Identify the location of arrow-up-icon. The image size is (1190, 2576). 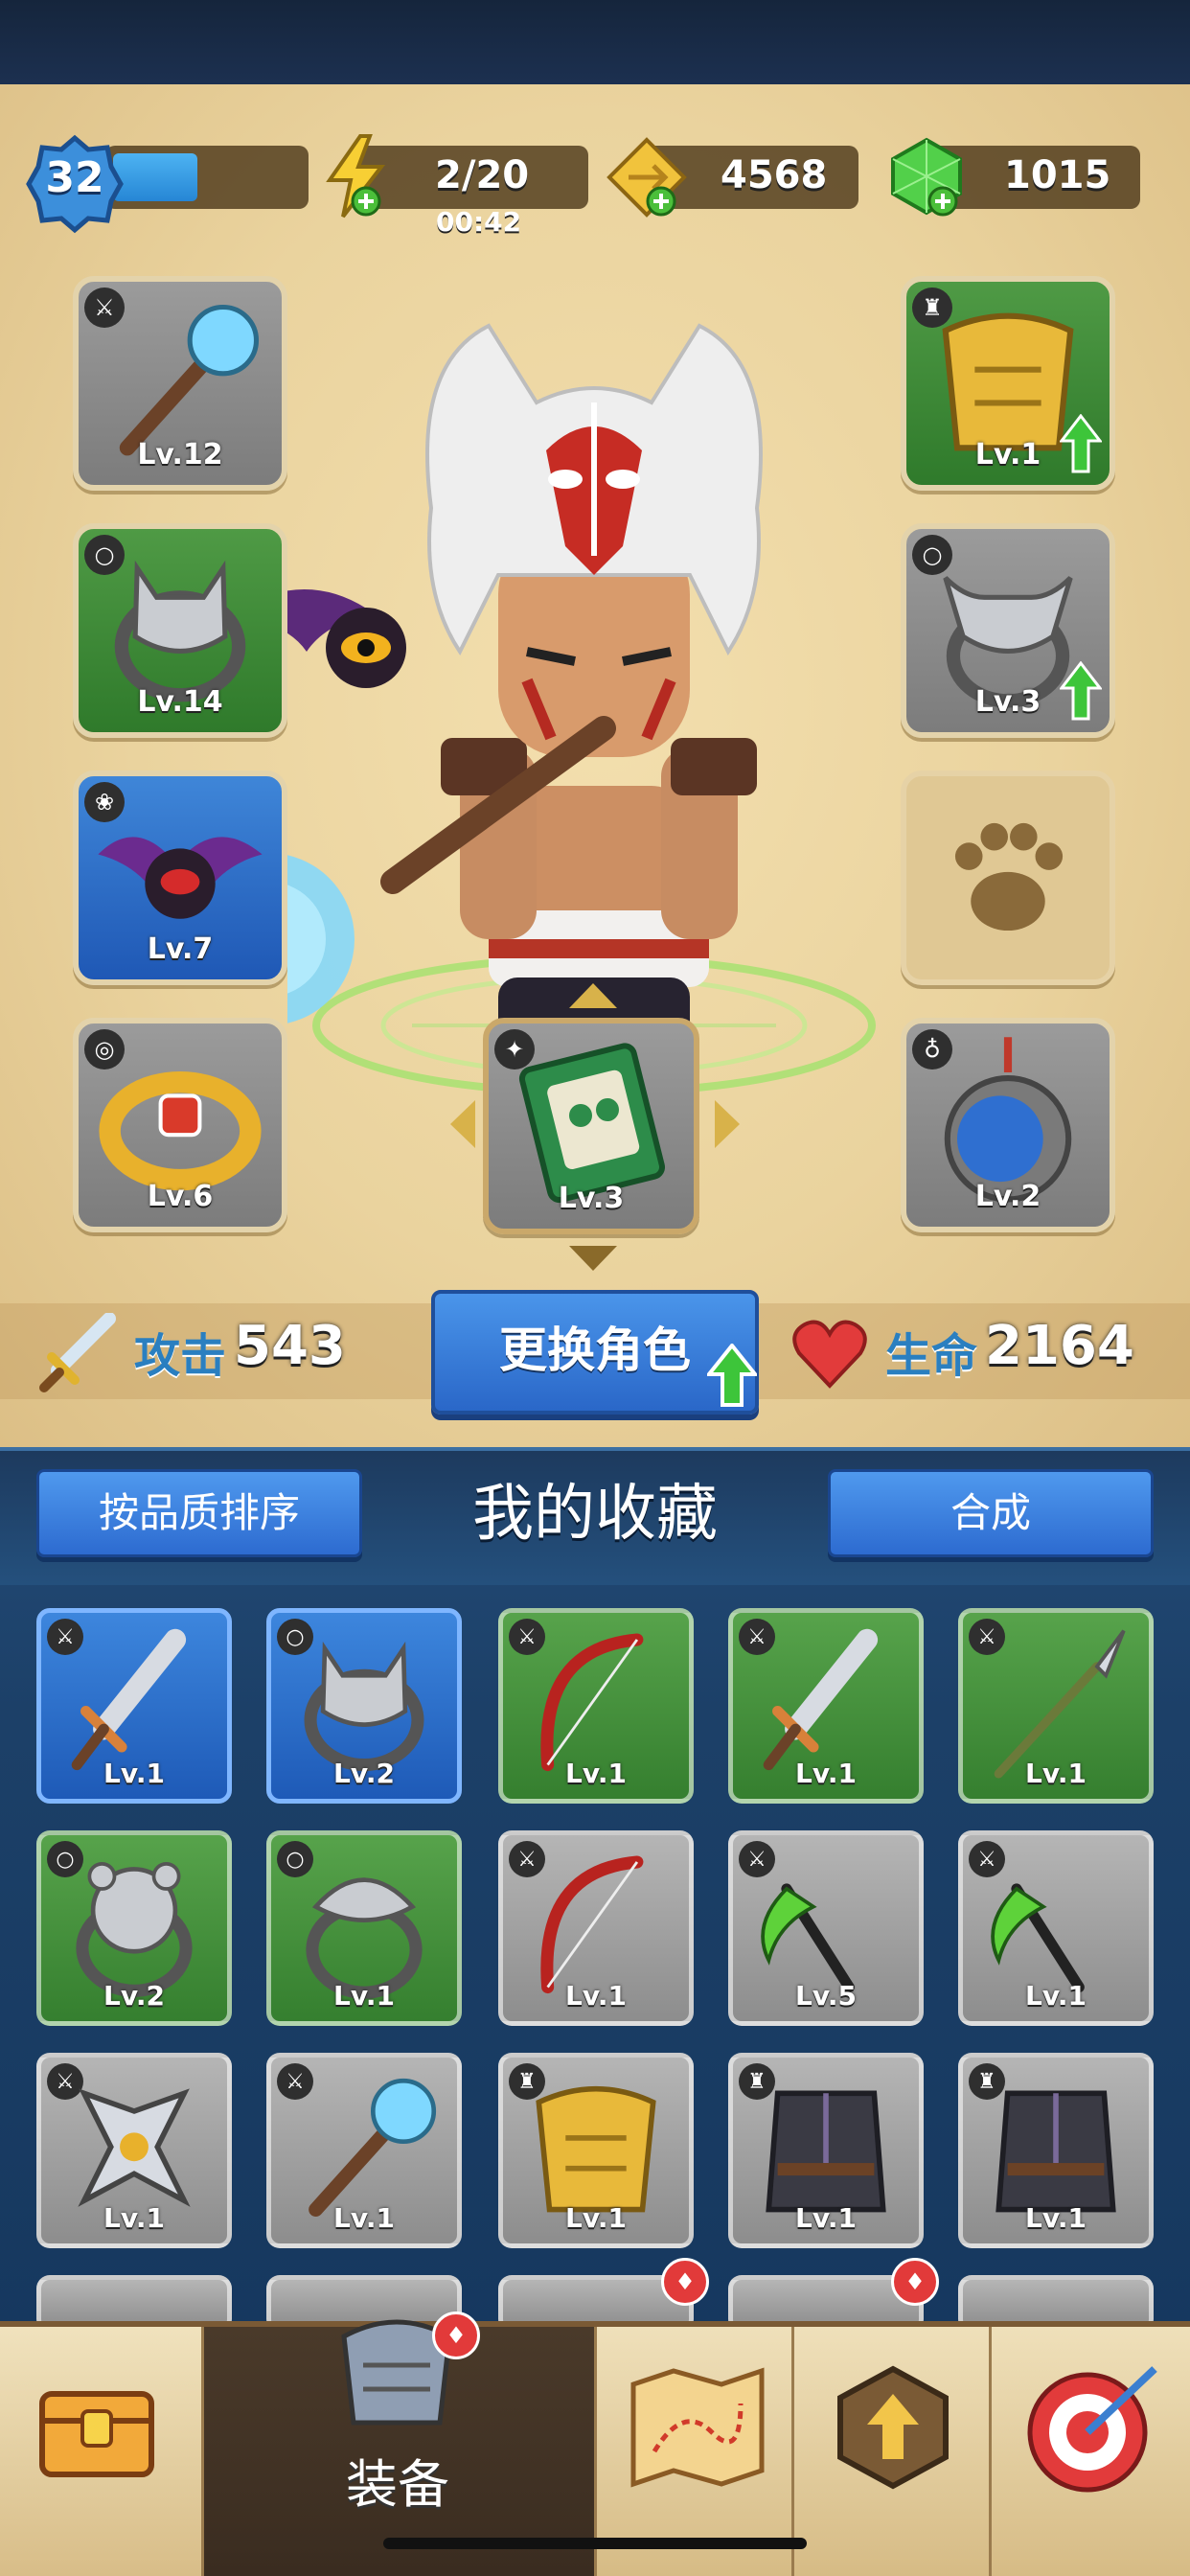
(593, 996).